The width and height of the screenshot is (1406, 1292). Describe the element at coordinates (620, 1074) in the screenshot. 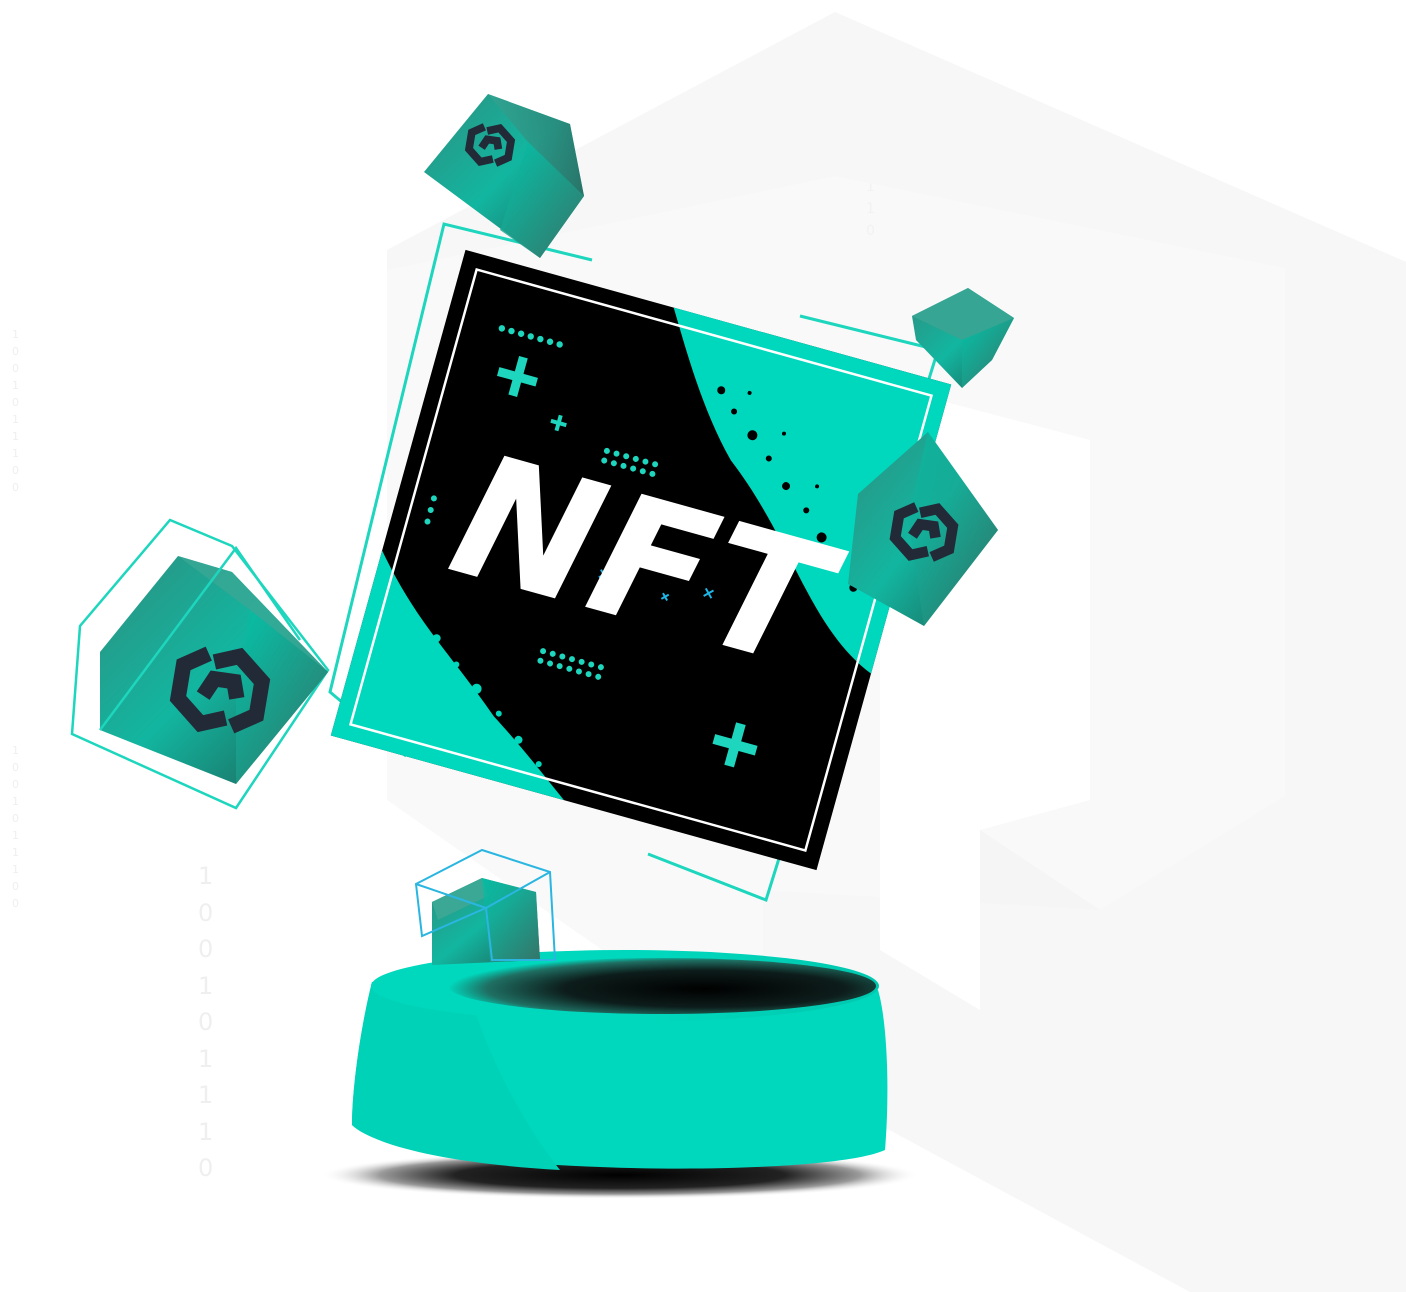

I see `pedestal-icon` at that location.